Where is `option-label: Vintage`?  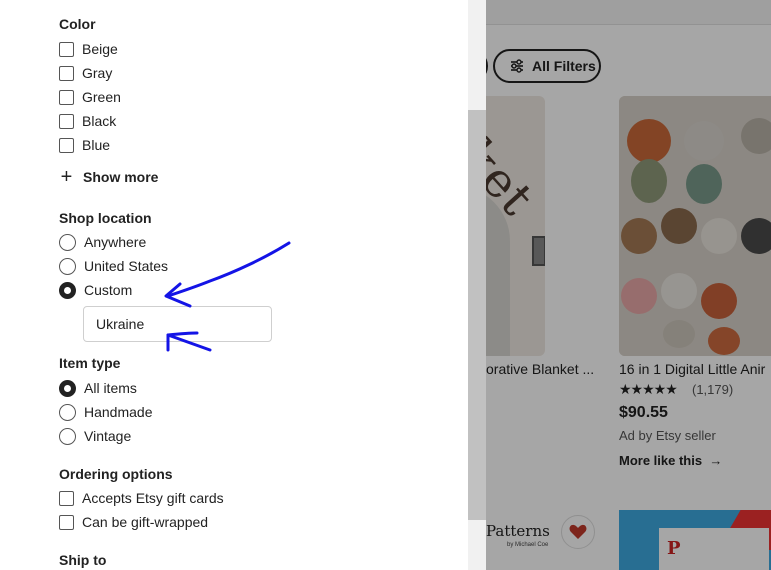
option-label: Vintage is located at coordinates (108, 436).